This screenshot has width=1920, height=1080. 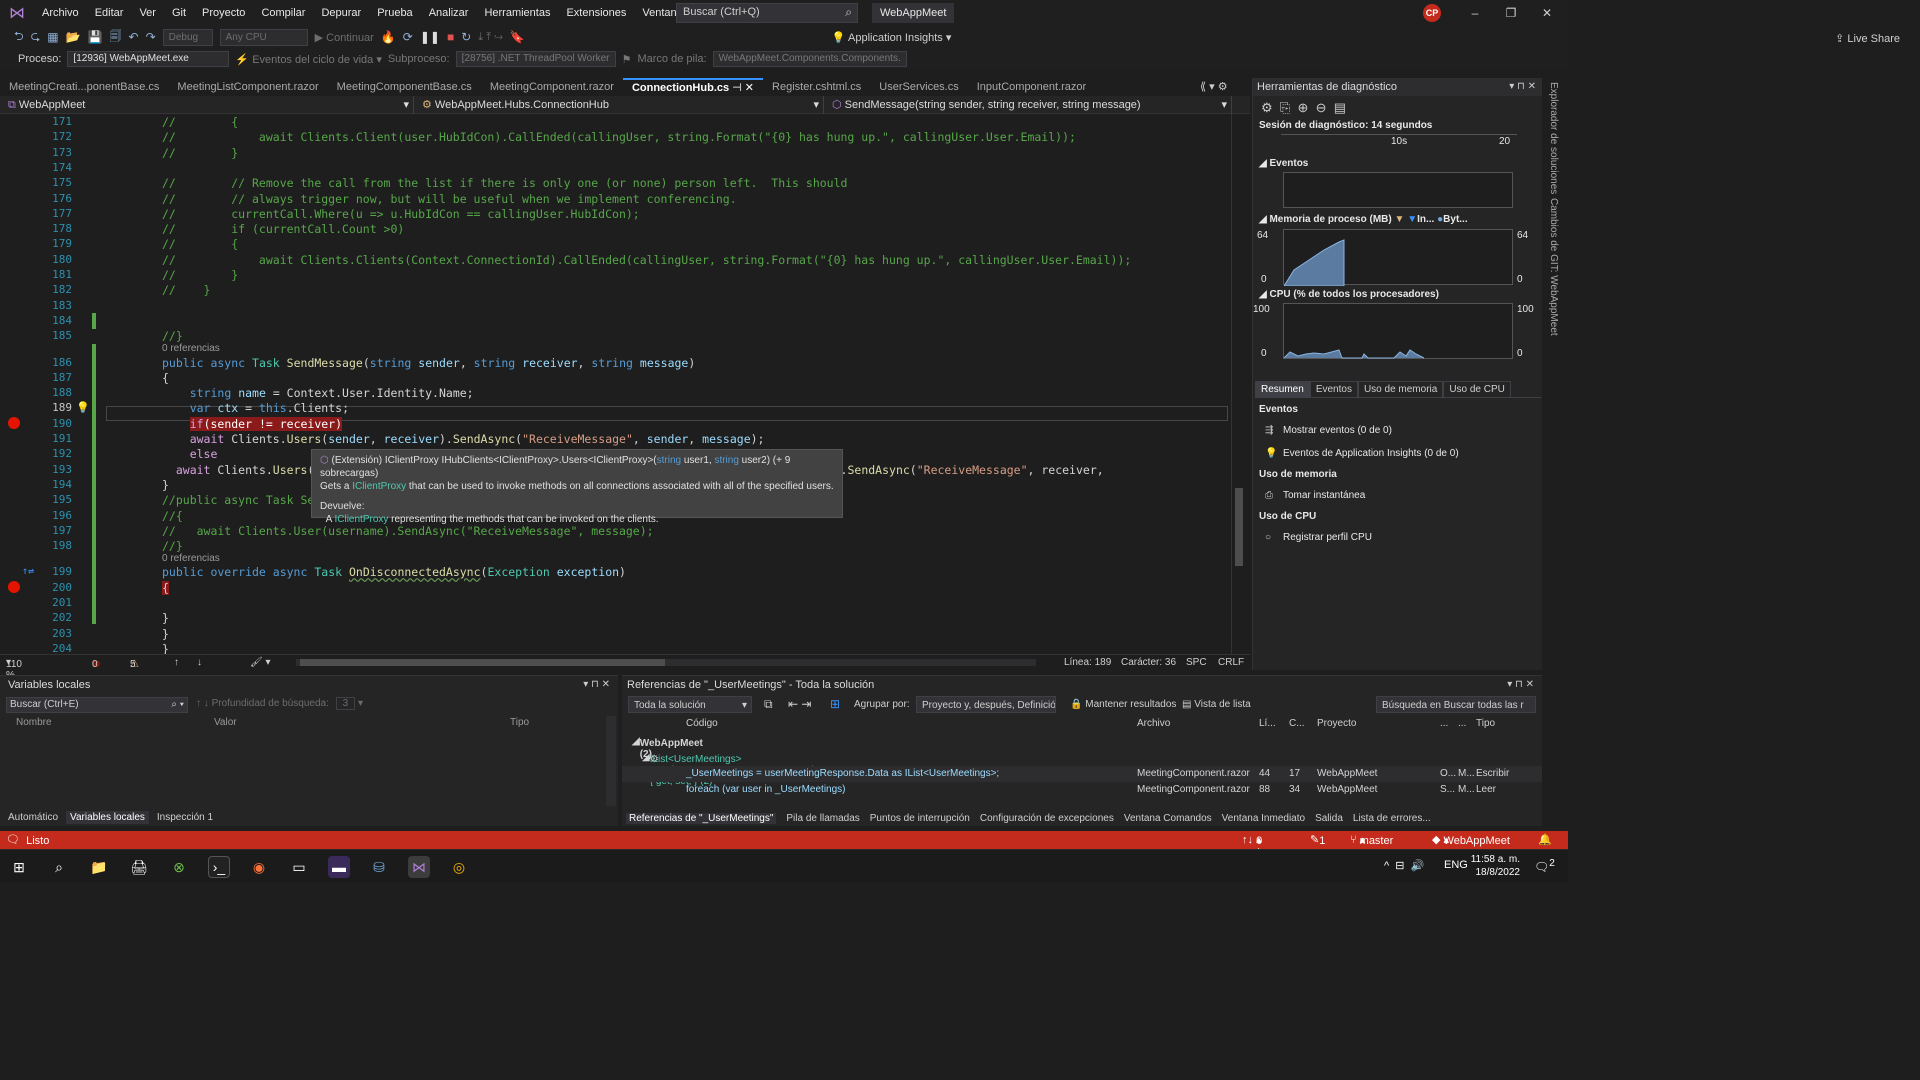 What do you see at coordinates (419, 867) in the screenshot?
I see `visual-studio-icon: ⋈` at bounding box center [419, 867].